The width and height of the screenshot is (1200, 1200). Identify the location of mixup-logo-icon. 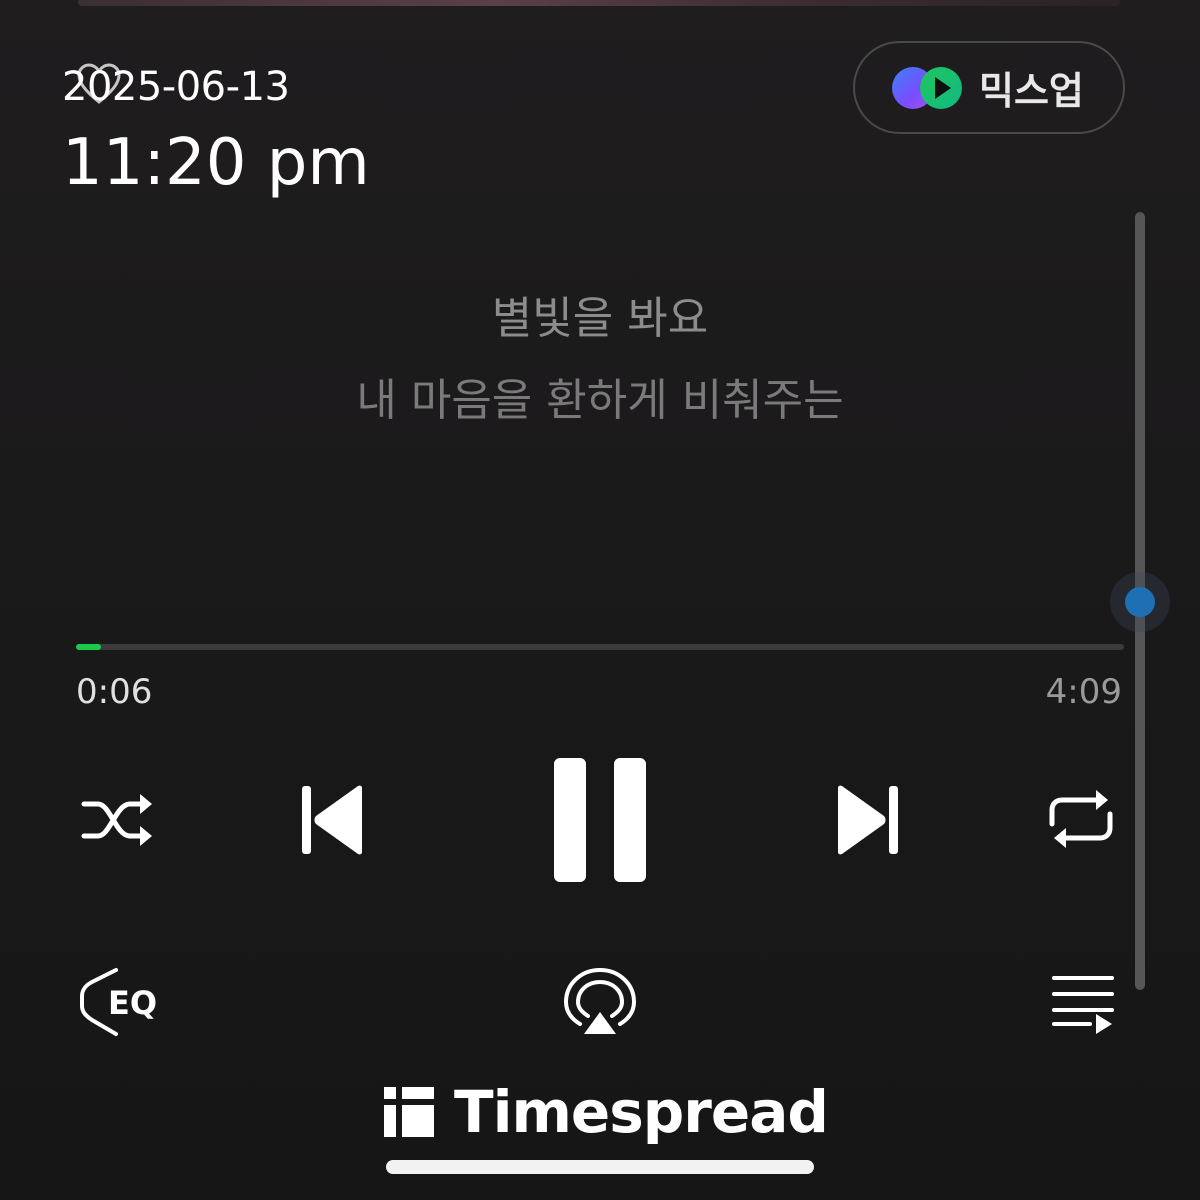
(927, 87).